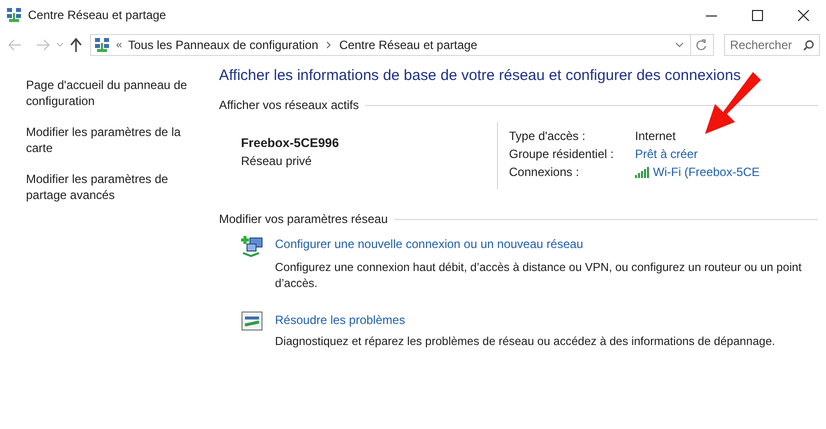  Describe the element at coordinates (757, 15) in the screenshot. I see `maximize-icon` at that location.